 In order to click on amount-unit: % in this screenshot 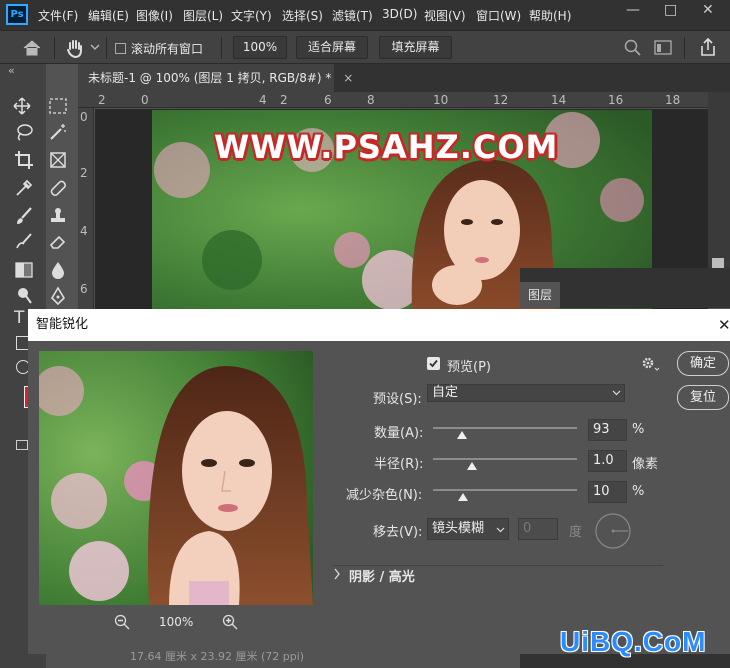, I will do `click(638, 429)`.